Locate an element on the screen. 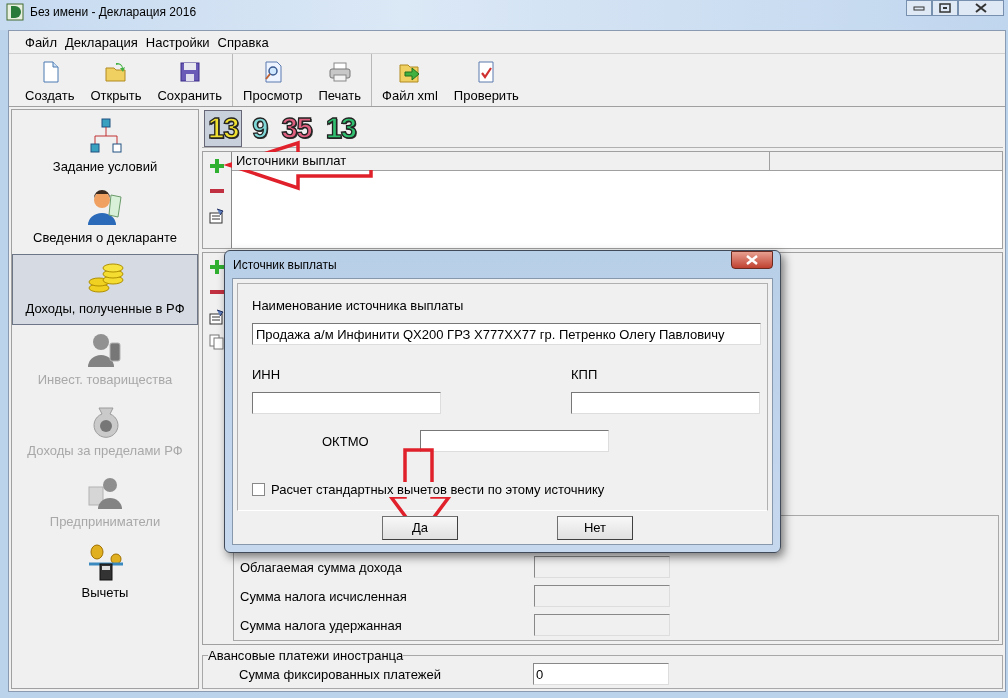  toolbar-button: Просмотр is located at coordinates (273, 80).